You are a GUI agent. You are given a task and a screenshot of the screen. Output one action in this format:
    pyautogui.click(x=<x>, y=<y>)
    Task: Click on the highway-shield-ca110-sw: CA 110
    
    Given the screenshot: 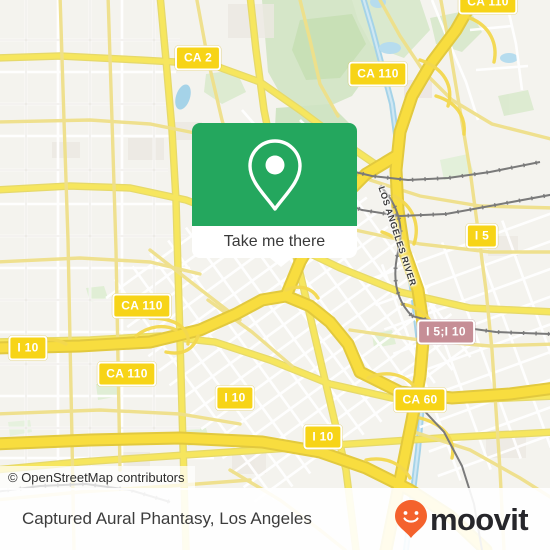 What is the action you would take?
    pyautogui.click(x=127, y=374)
    